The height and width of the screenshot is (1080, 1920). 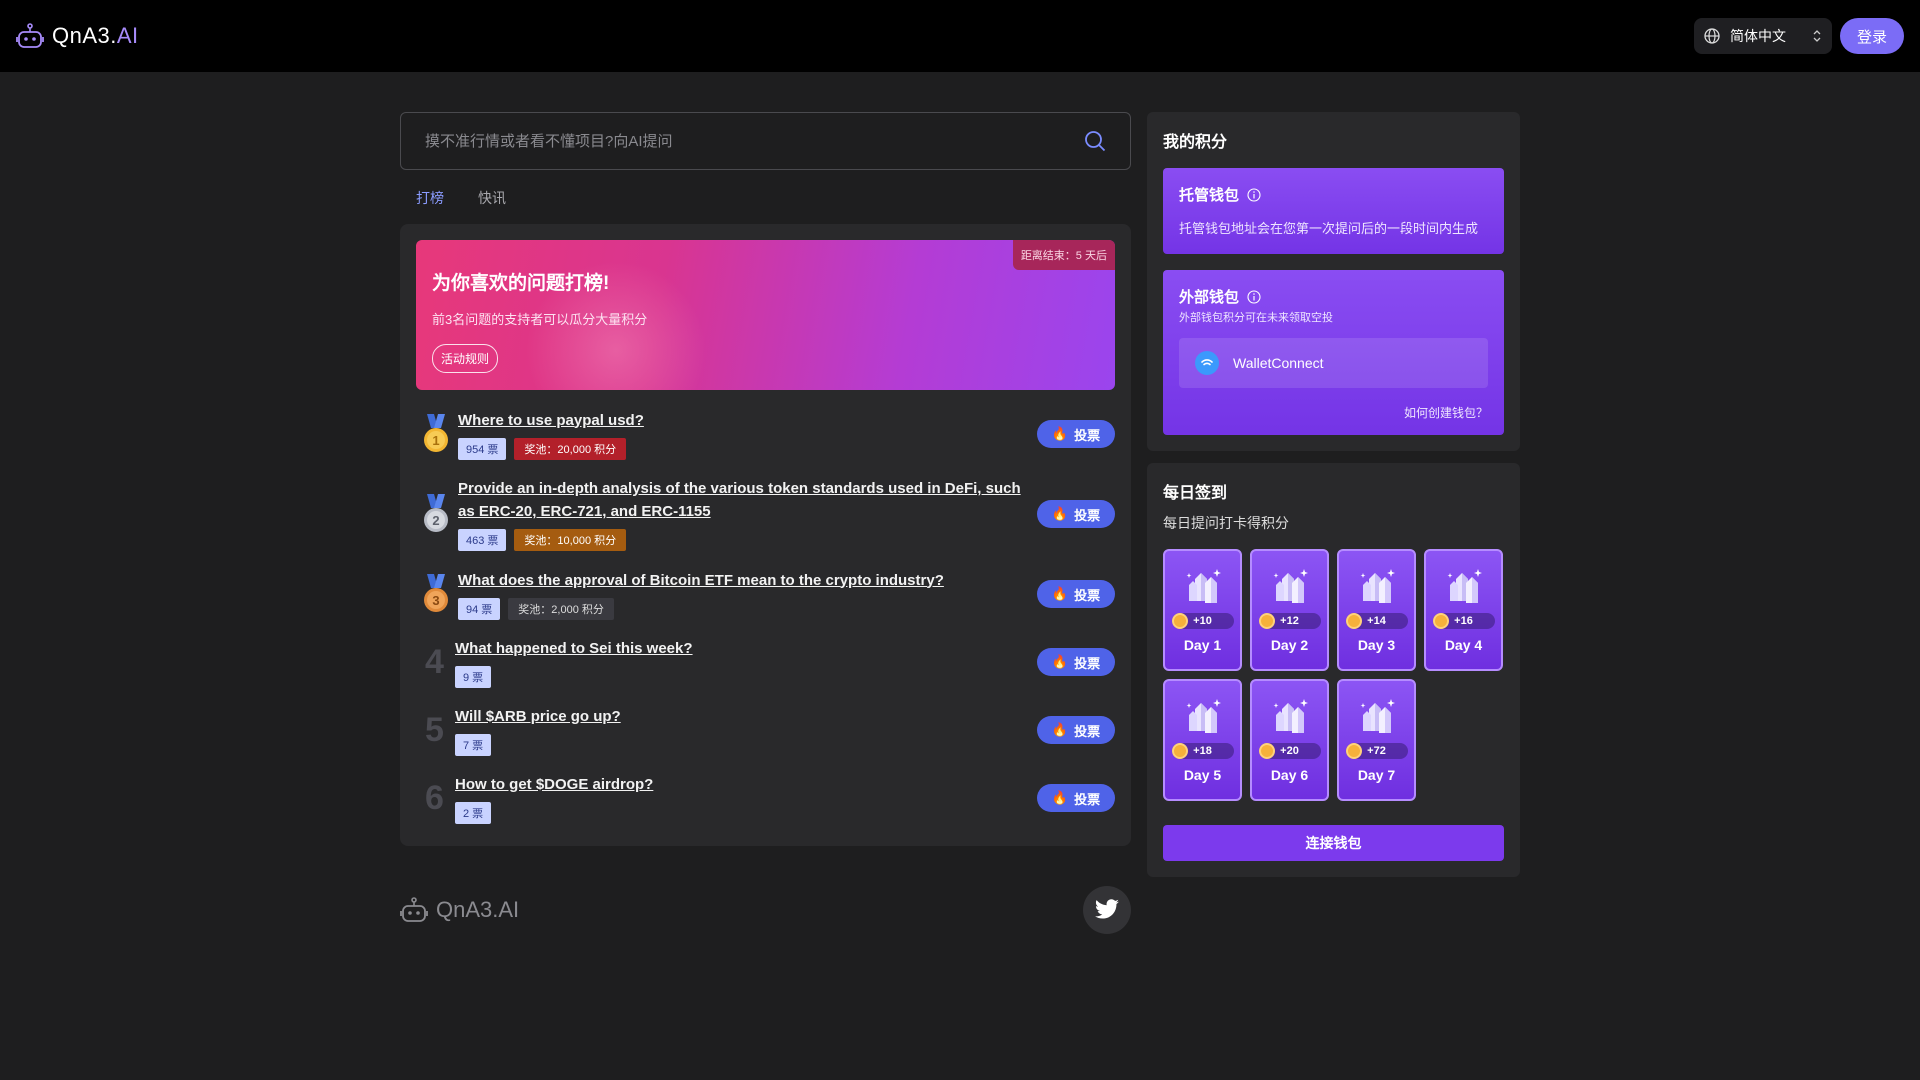 What do you see at coordinates (746, 716) in the screenshot?
I see `question-title: Will $ARB price go up?` at bounding box center [746, 716].